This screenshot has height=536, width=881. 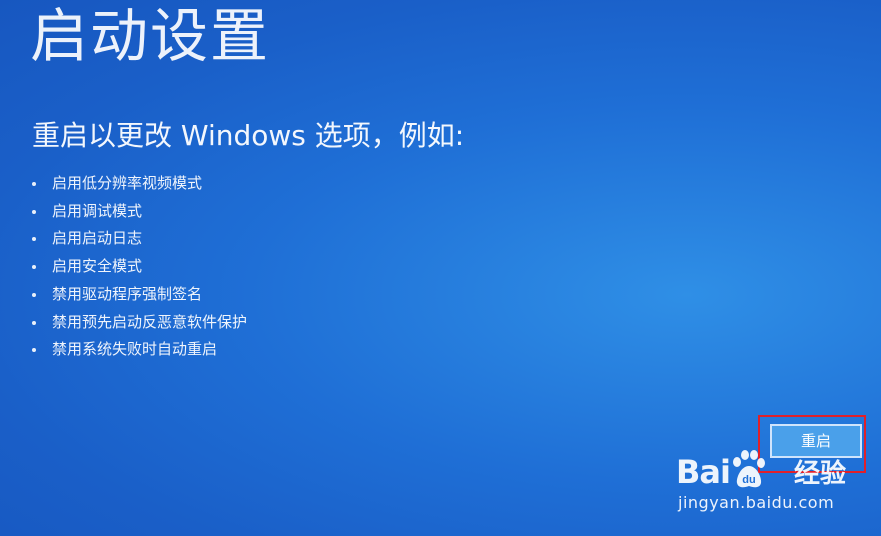 I want to click on watermark-url: jingyan.baidu.com, so click(x=756, y=502).